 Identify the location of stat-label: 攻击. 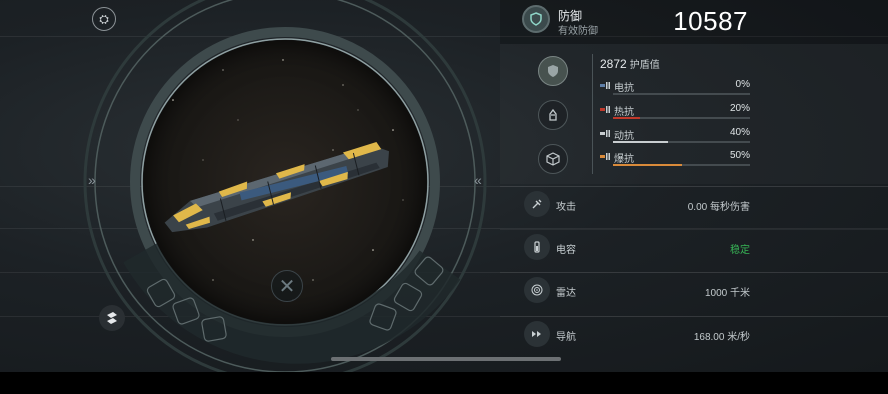
(566, 207).